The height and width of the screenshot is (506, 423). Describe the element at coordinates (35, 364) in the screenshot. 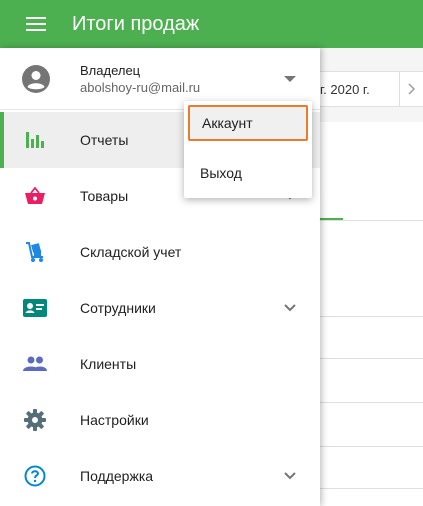

I see `people-icon` at that location.